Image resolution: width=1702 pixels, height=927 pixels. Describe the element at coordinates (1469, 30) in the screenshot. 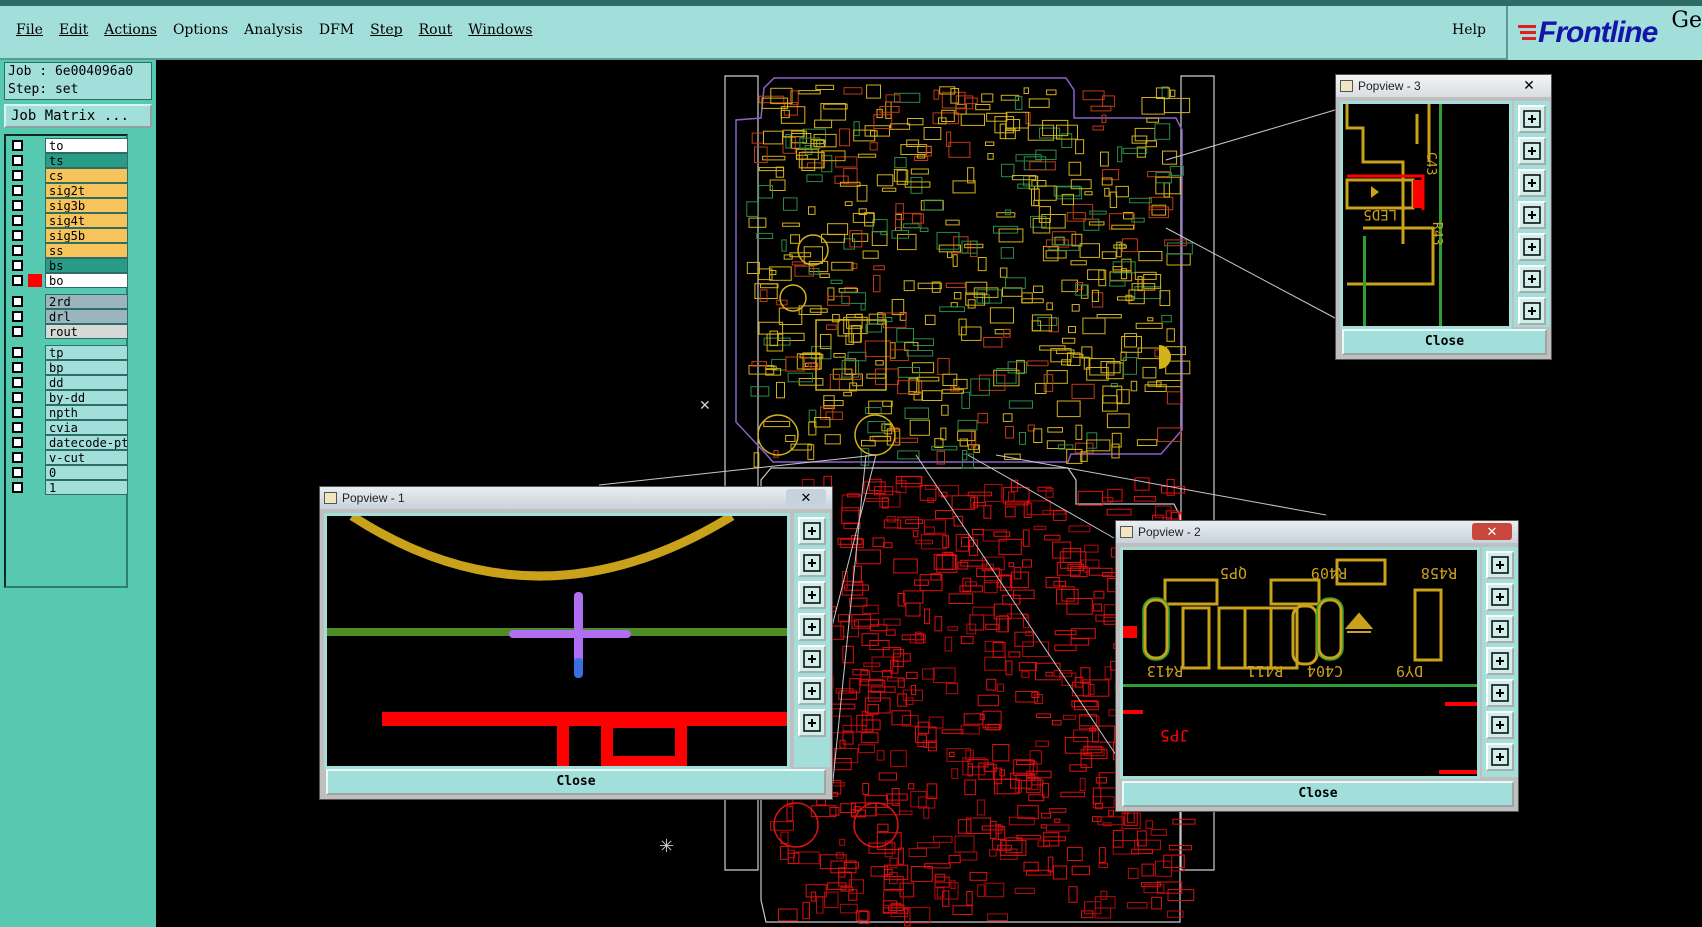

I see `menu-help: Help` at that location.